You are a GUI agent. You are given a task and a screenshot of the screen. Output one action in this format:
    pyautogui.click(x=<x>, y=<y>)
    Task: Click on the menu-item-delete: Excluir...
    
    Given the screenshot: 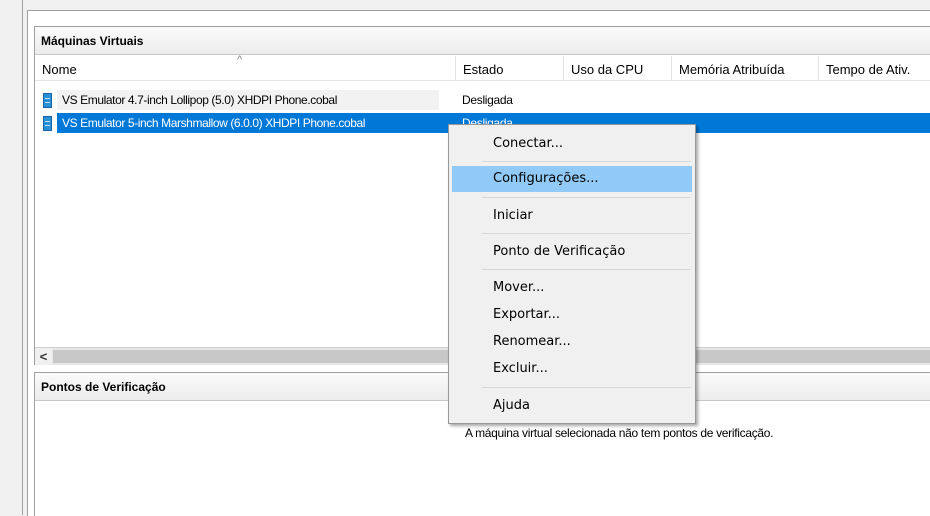 What is the action you would take?
    pyautogui.click(x=572, y=369)
    